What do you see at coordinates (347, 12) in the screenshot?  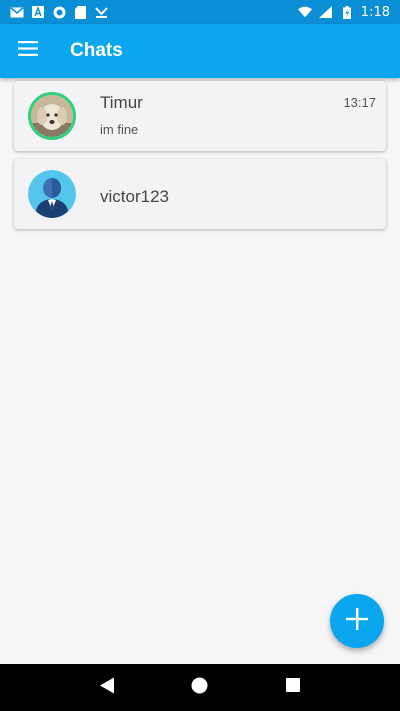 I see `battery-icon` at bounding box center [347, 12].